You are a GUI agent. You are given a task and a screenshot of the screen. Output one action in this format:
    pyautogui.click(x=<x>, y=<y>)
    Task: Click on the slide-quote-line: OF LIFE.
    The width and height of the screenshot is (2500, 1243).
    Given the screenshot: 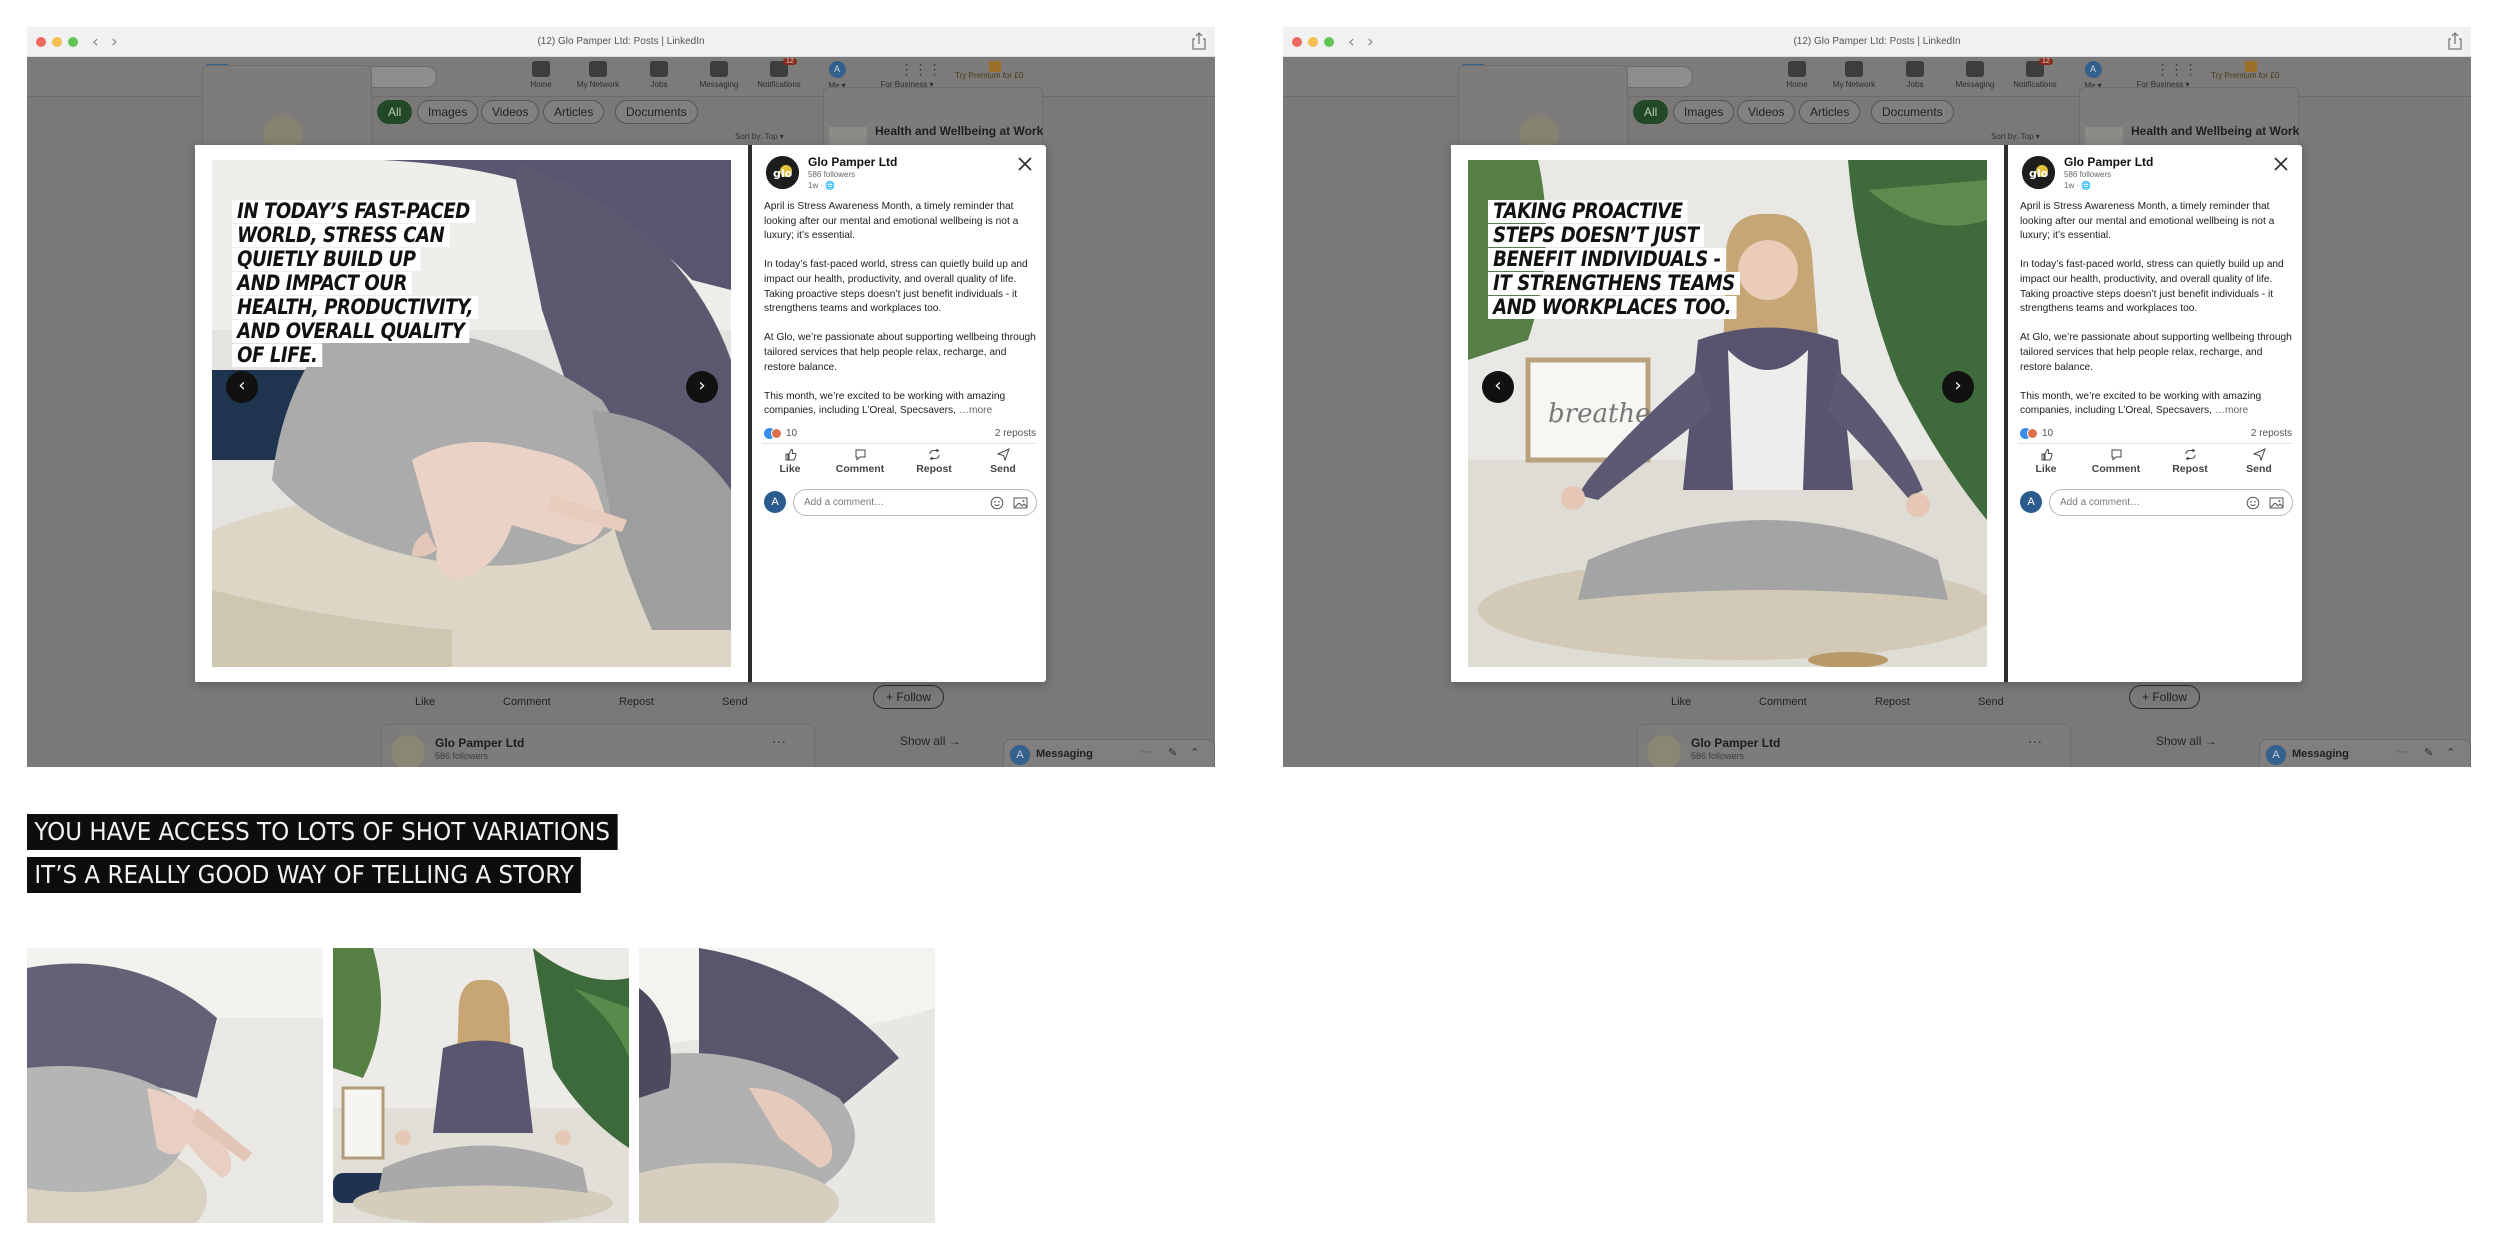 What is the action you would take?
    pyautogui.click(x=277, y=355)
    